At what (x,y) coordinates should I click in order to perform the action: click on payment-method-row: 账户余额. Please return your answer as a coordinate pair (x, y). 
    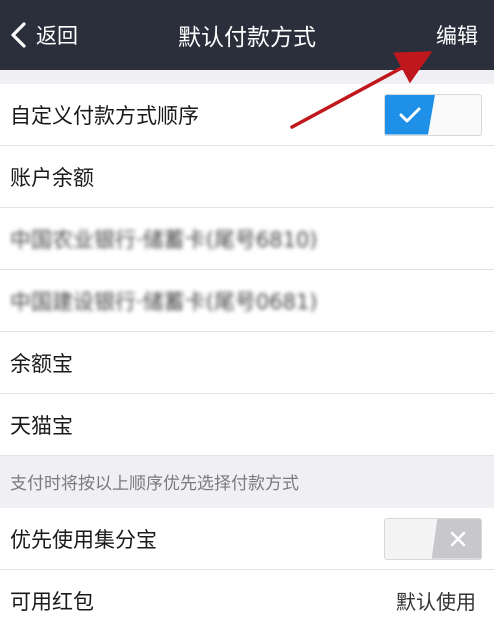
    Looking at the image, I should click on (247, 177).